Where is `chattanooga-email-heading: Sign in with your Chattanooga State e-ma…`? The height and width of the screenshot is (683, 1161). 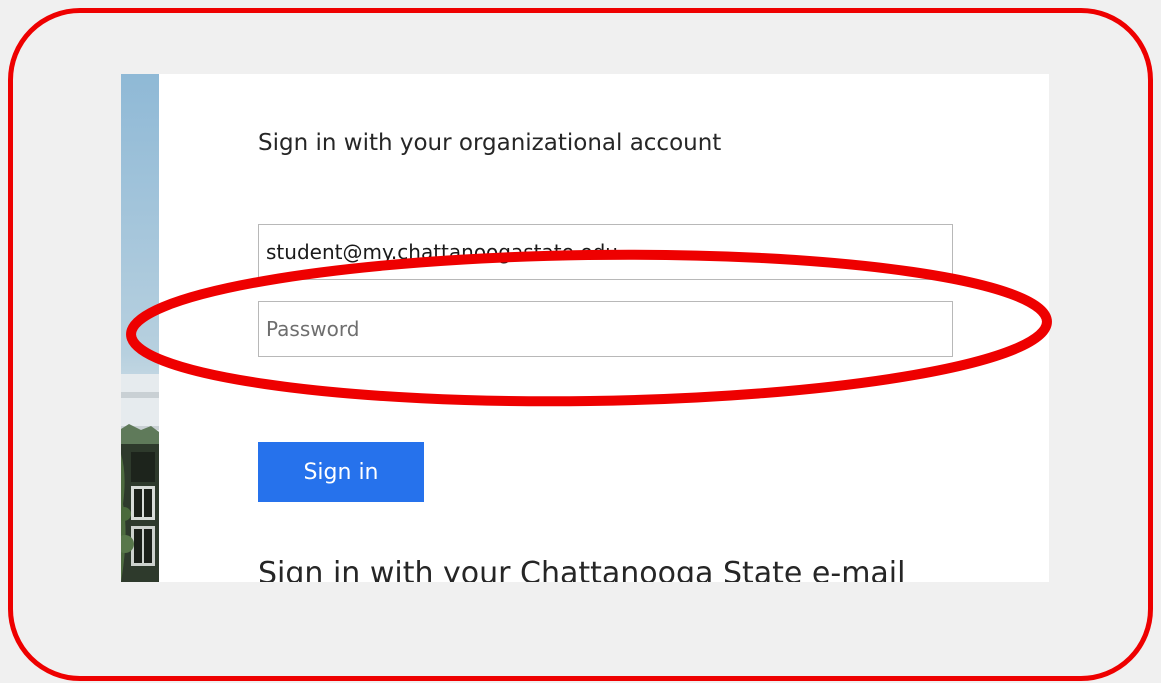
chattanooga-email-heading: Sign in with your Chattanooga State e-ma… is located at coordinates (582, 569).